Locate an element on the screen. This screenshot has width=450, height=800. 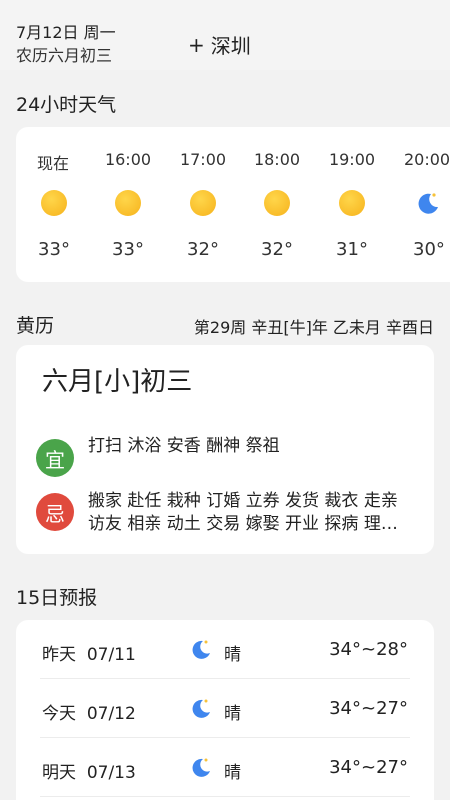
almanac-lunar-date: 六月[小]初三 is located at coordinates (117, 382).